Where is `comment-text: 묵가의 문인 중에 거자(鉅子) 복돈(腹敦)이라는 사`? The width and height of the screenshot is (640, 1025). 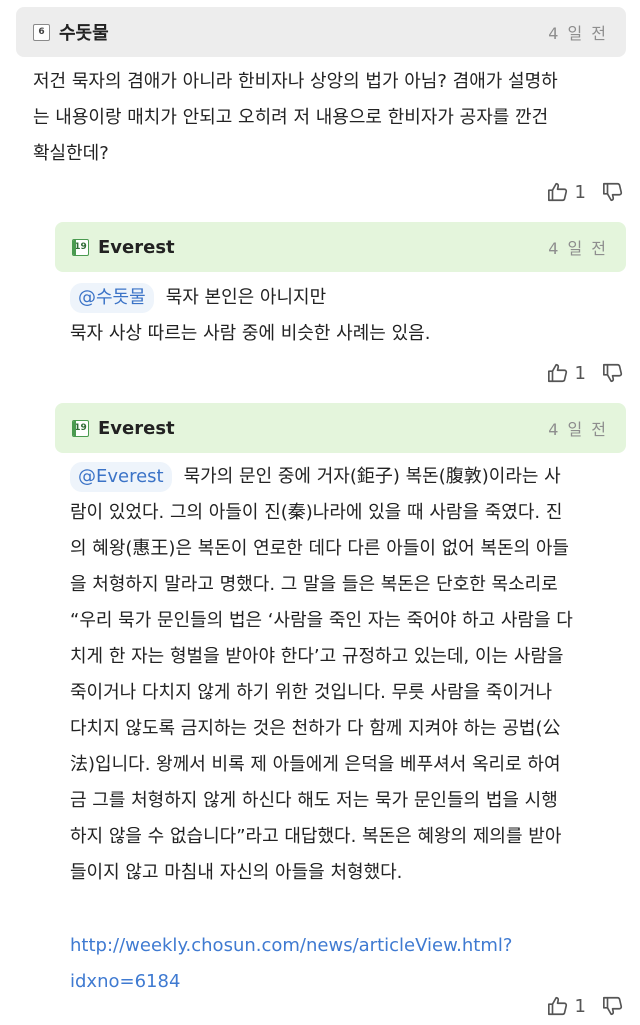 comment-text: 묵가의 문인 중에 거자(鉅子) 복돈(腹敦)이라는 사 is located at coordinates (372, 476).